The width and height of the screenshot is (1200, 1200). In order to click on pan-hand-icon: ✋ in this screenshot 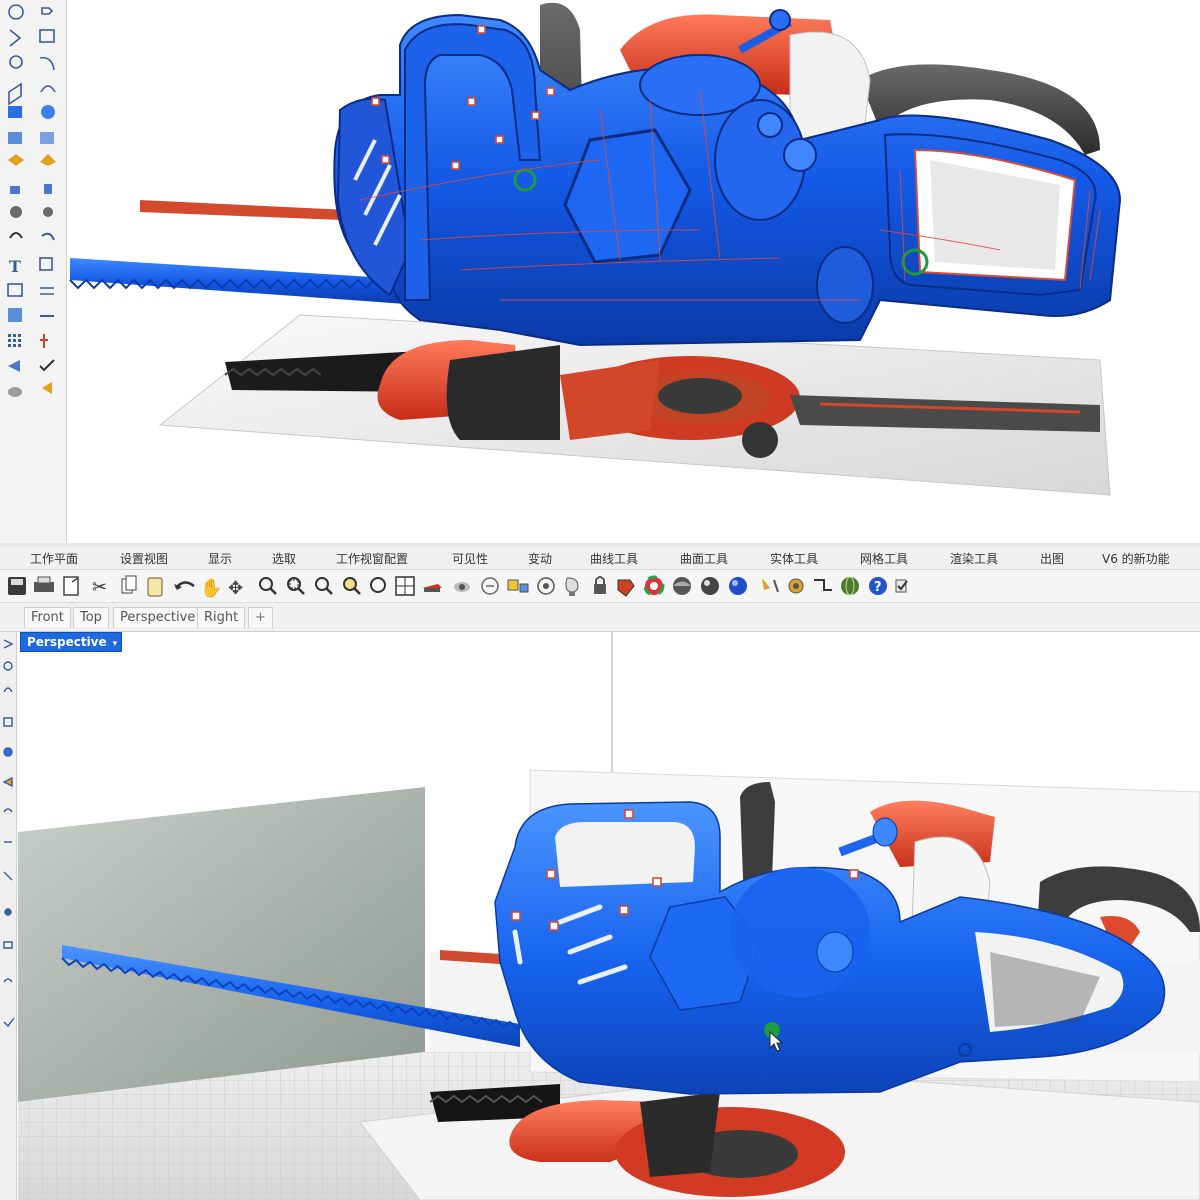, I will do `click(211, 588)`.